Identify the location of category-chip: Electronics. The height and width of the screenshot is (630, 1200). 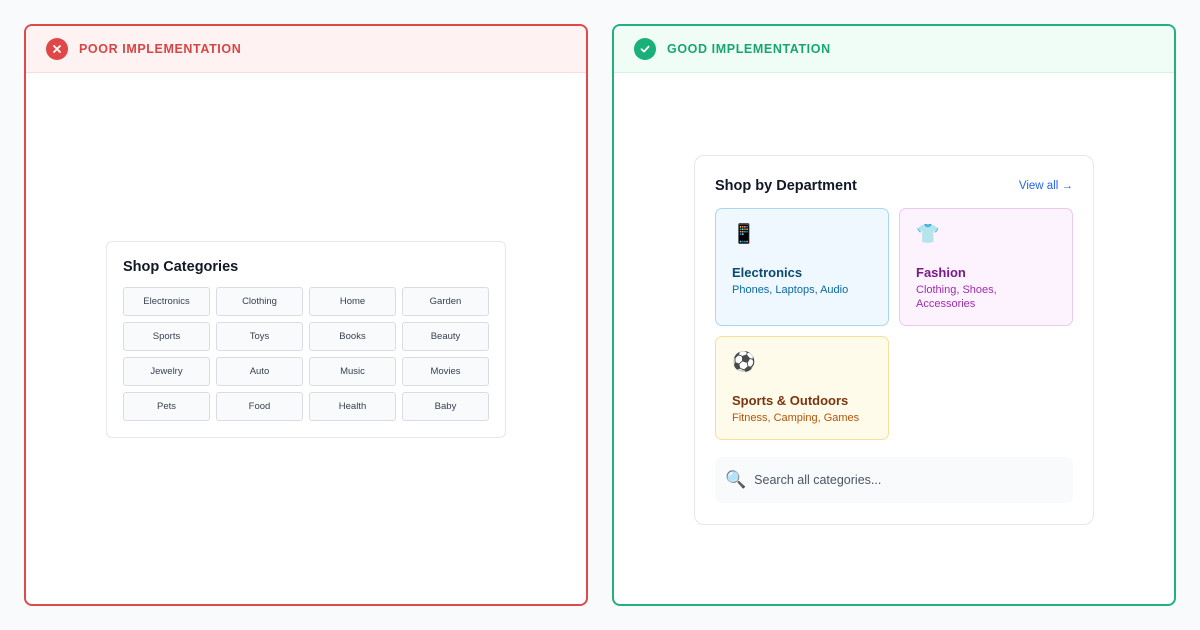
(166, 301).